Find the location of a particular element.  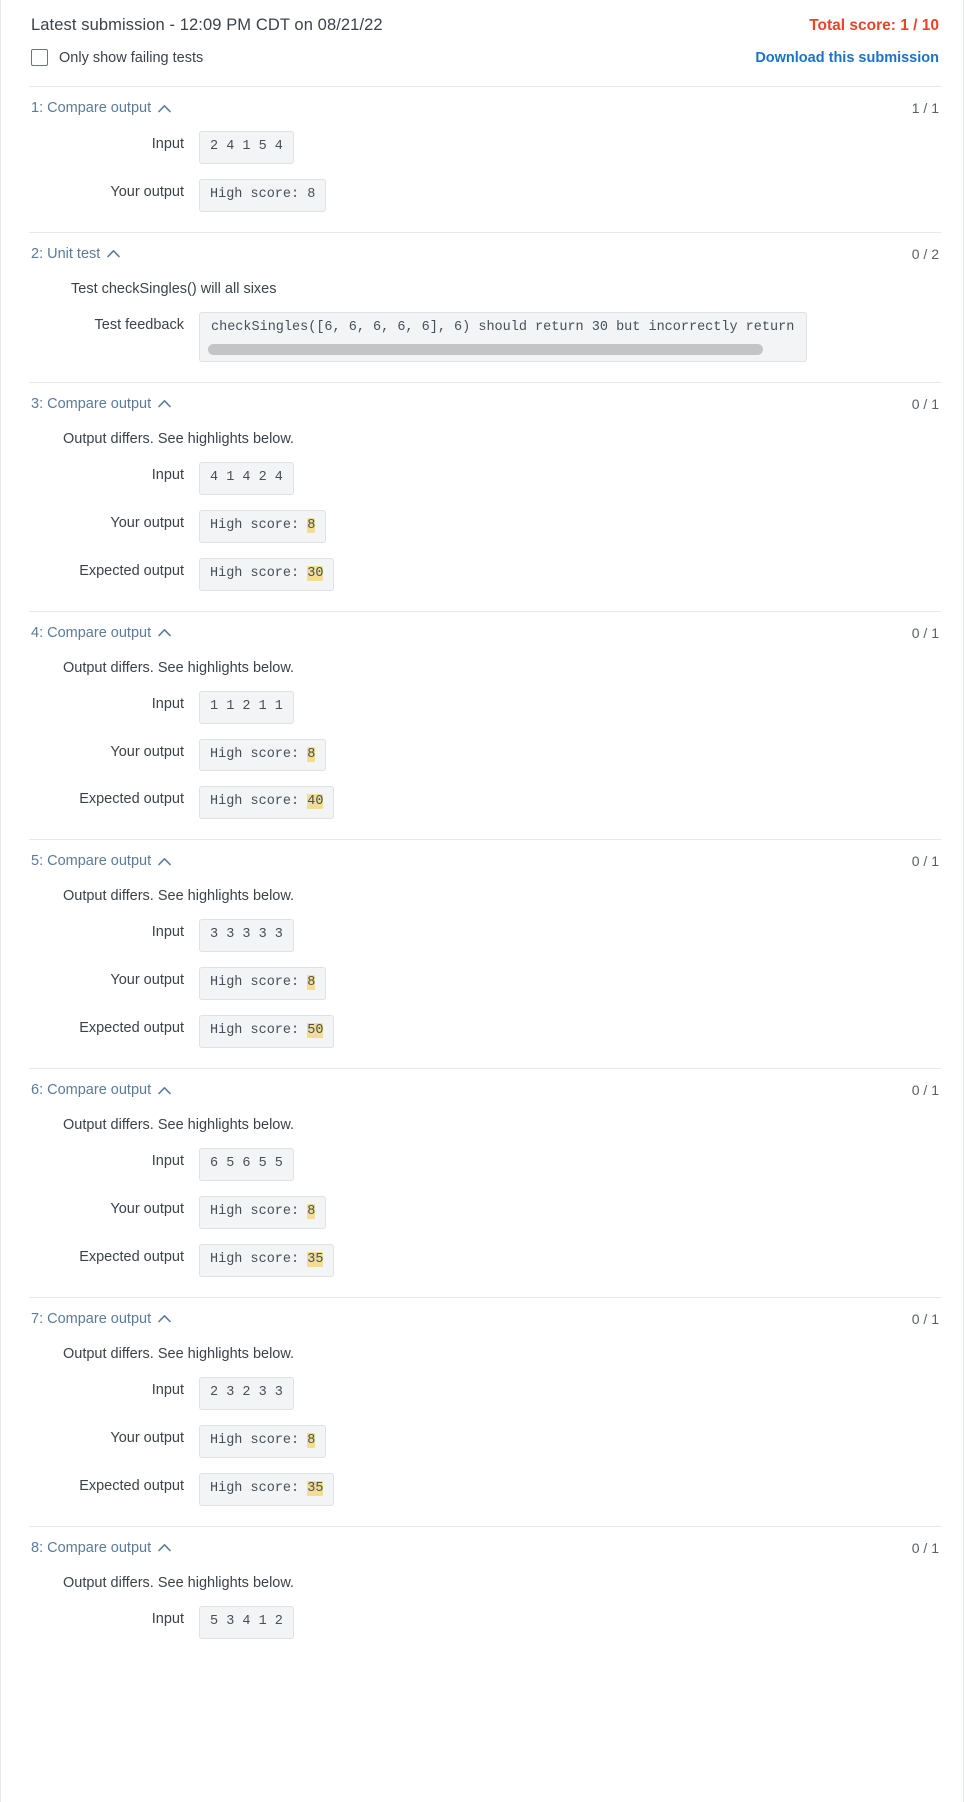

result-row: Input 4 1 4 2 4 is located at coordinates (485, 478).